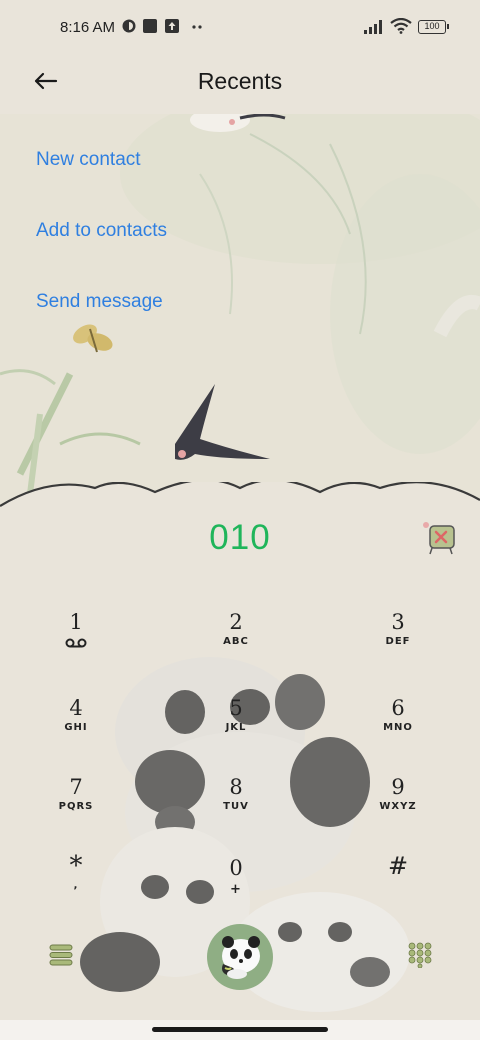 This screenshot has height=1040, width=480. I want to click on voicemail-icon, so click(76, 643).